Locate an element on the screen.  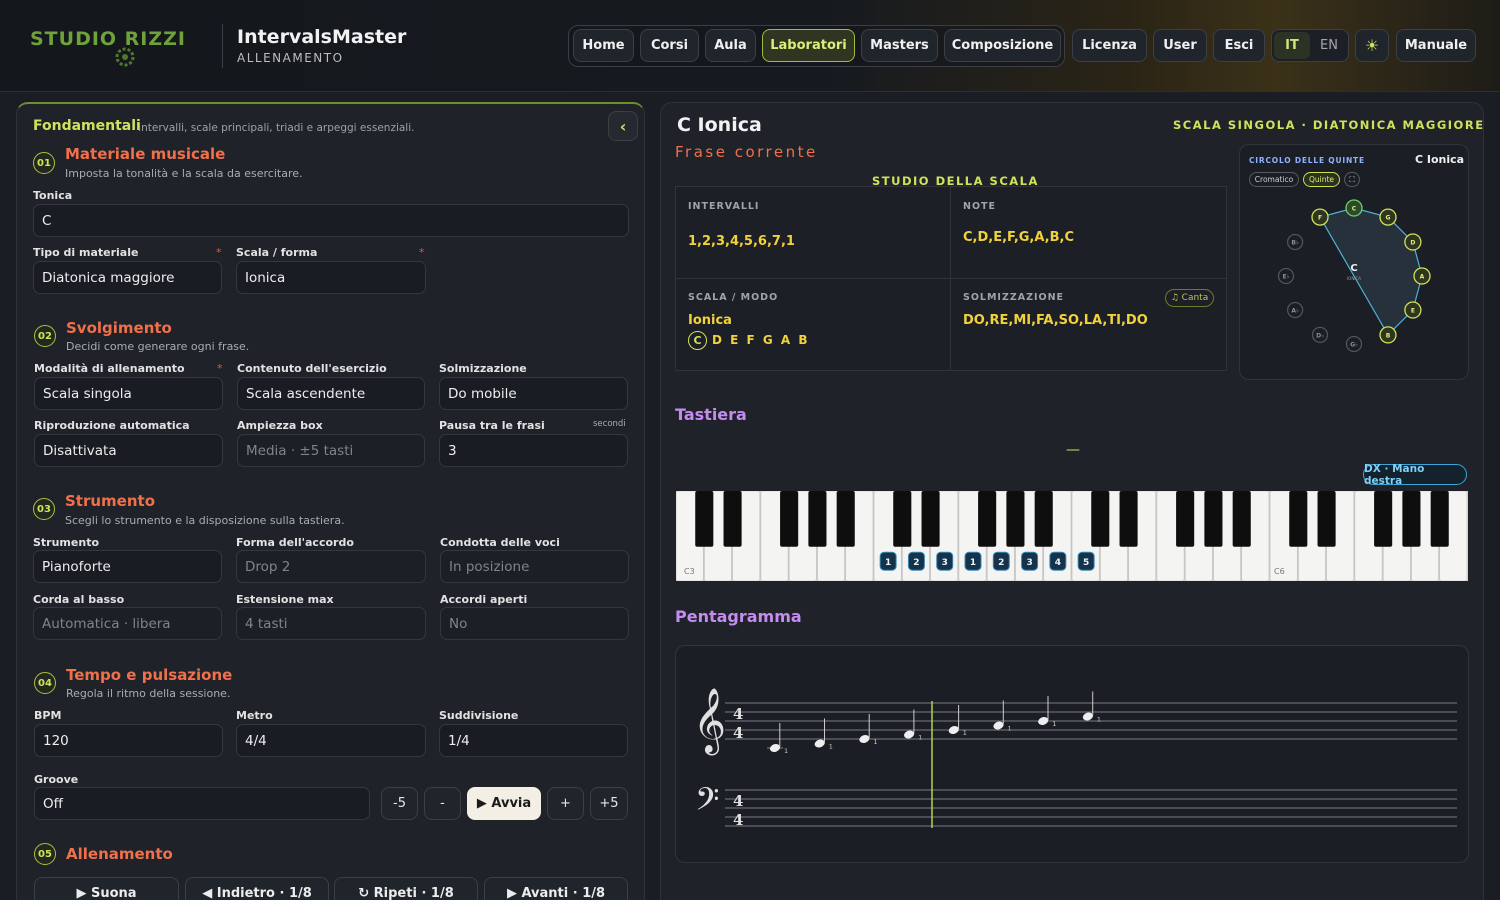
section-desc: Decidi come generare ogni frase. is located at coordinates (158, 346).